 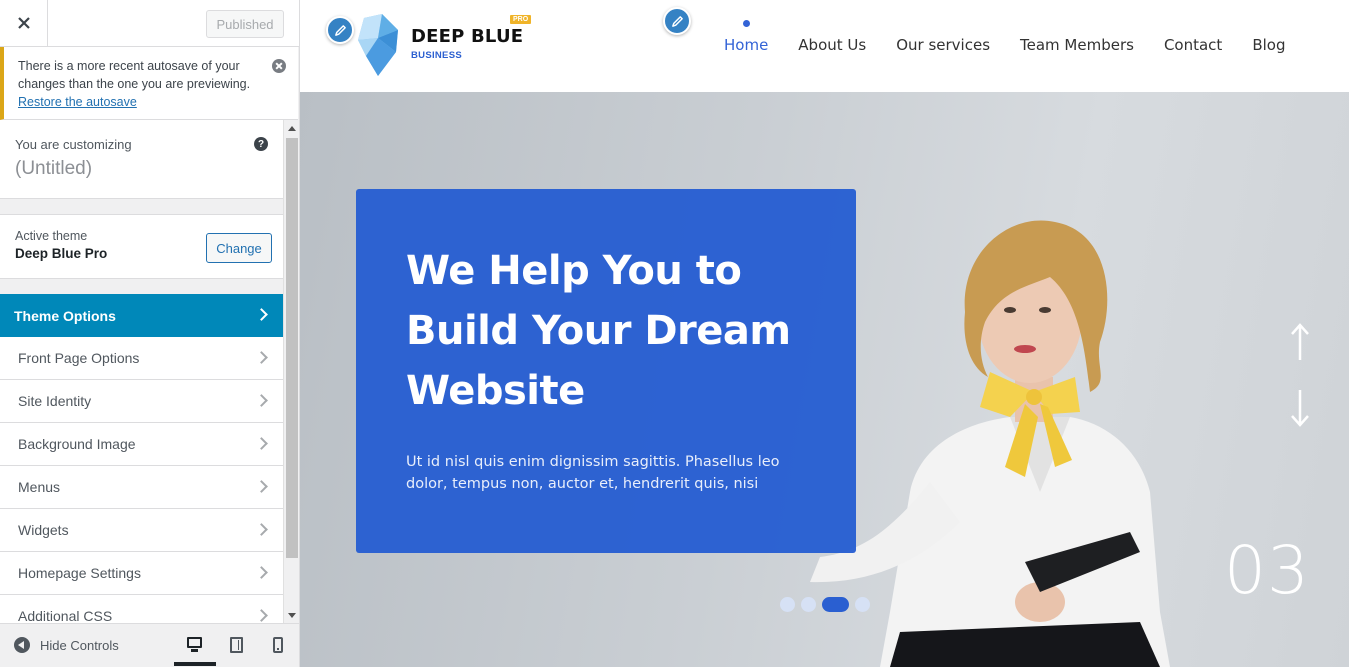 What do you see at coordinates (239, 248) in the screenshot?
I see `change-theme-button: Change` at bounding box center [239, 248].